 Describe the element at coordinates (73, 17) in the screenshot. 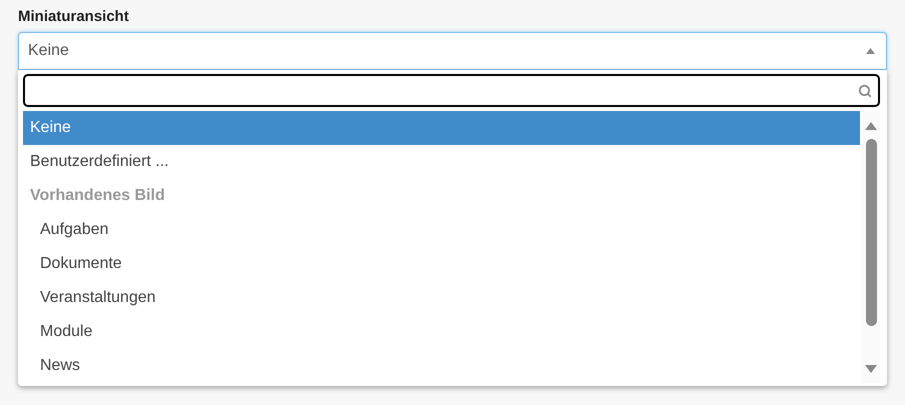

I see `field-label: Miniaturansicht` at that location.